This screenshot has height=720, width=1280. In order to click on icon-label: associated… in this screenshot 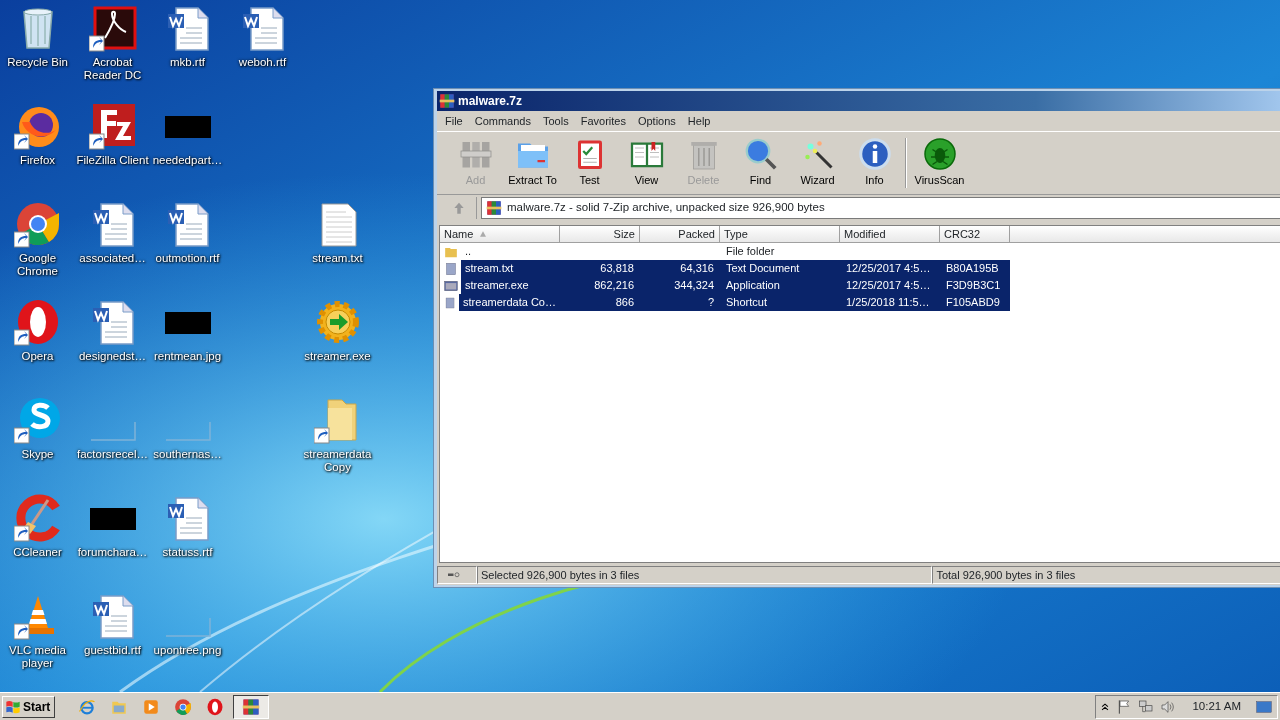, I will do `click(112, 258)`.